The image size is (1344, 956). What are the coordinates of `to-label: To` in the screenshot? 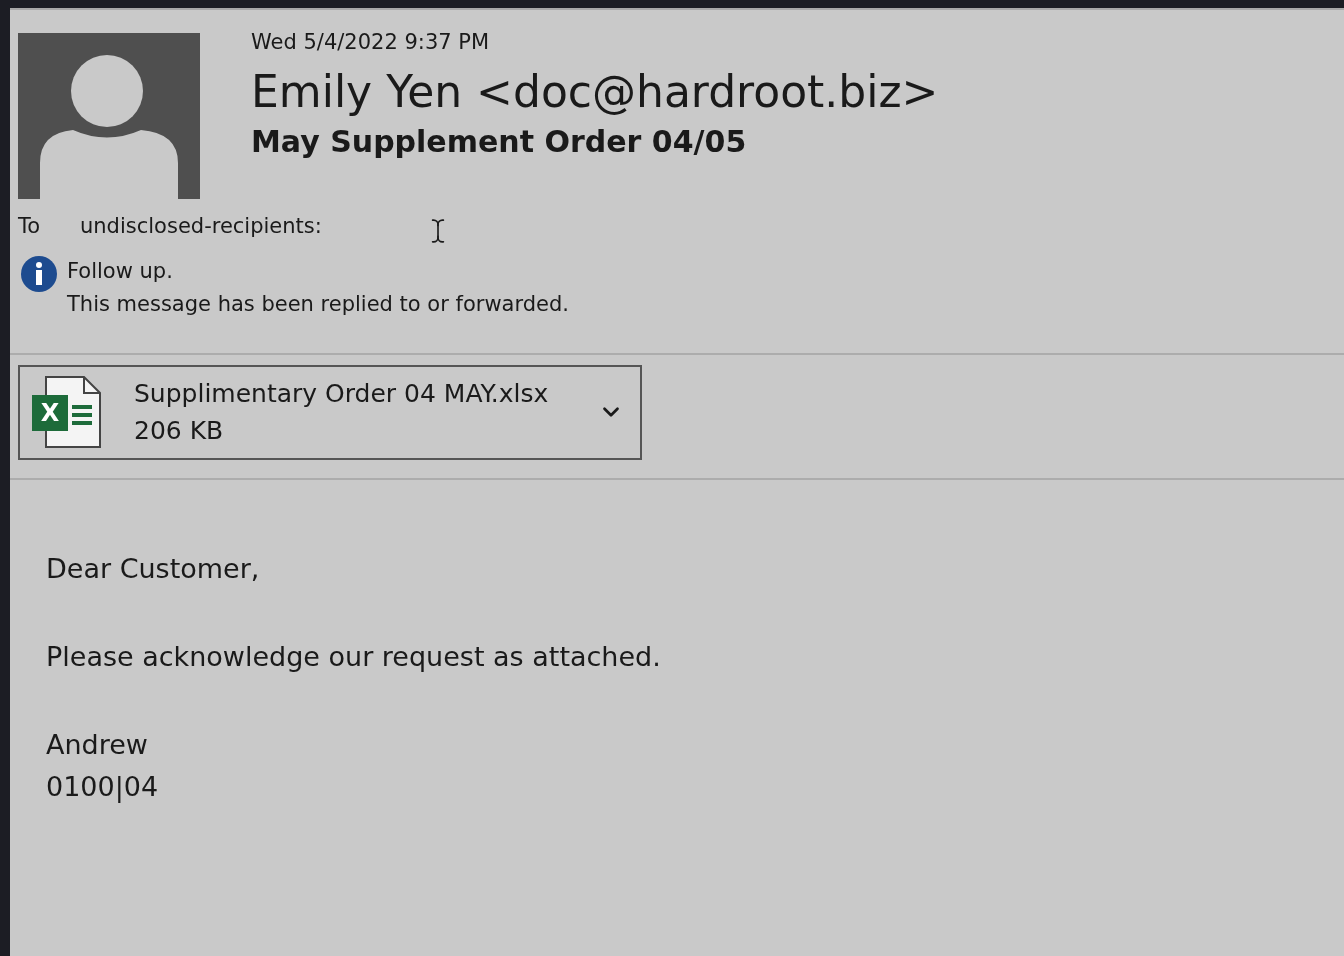 It's located at (30, 226).